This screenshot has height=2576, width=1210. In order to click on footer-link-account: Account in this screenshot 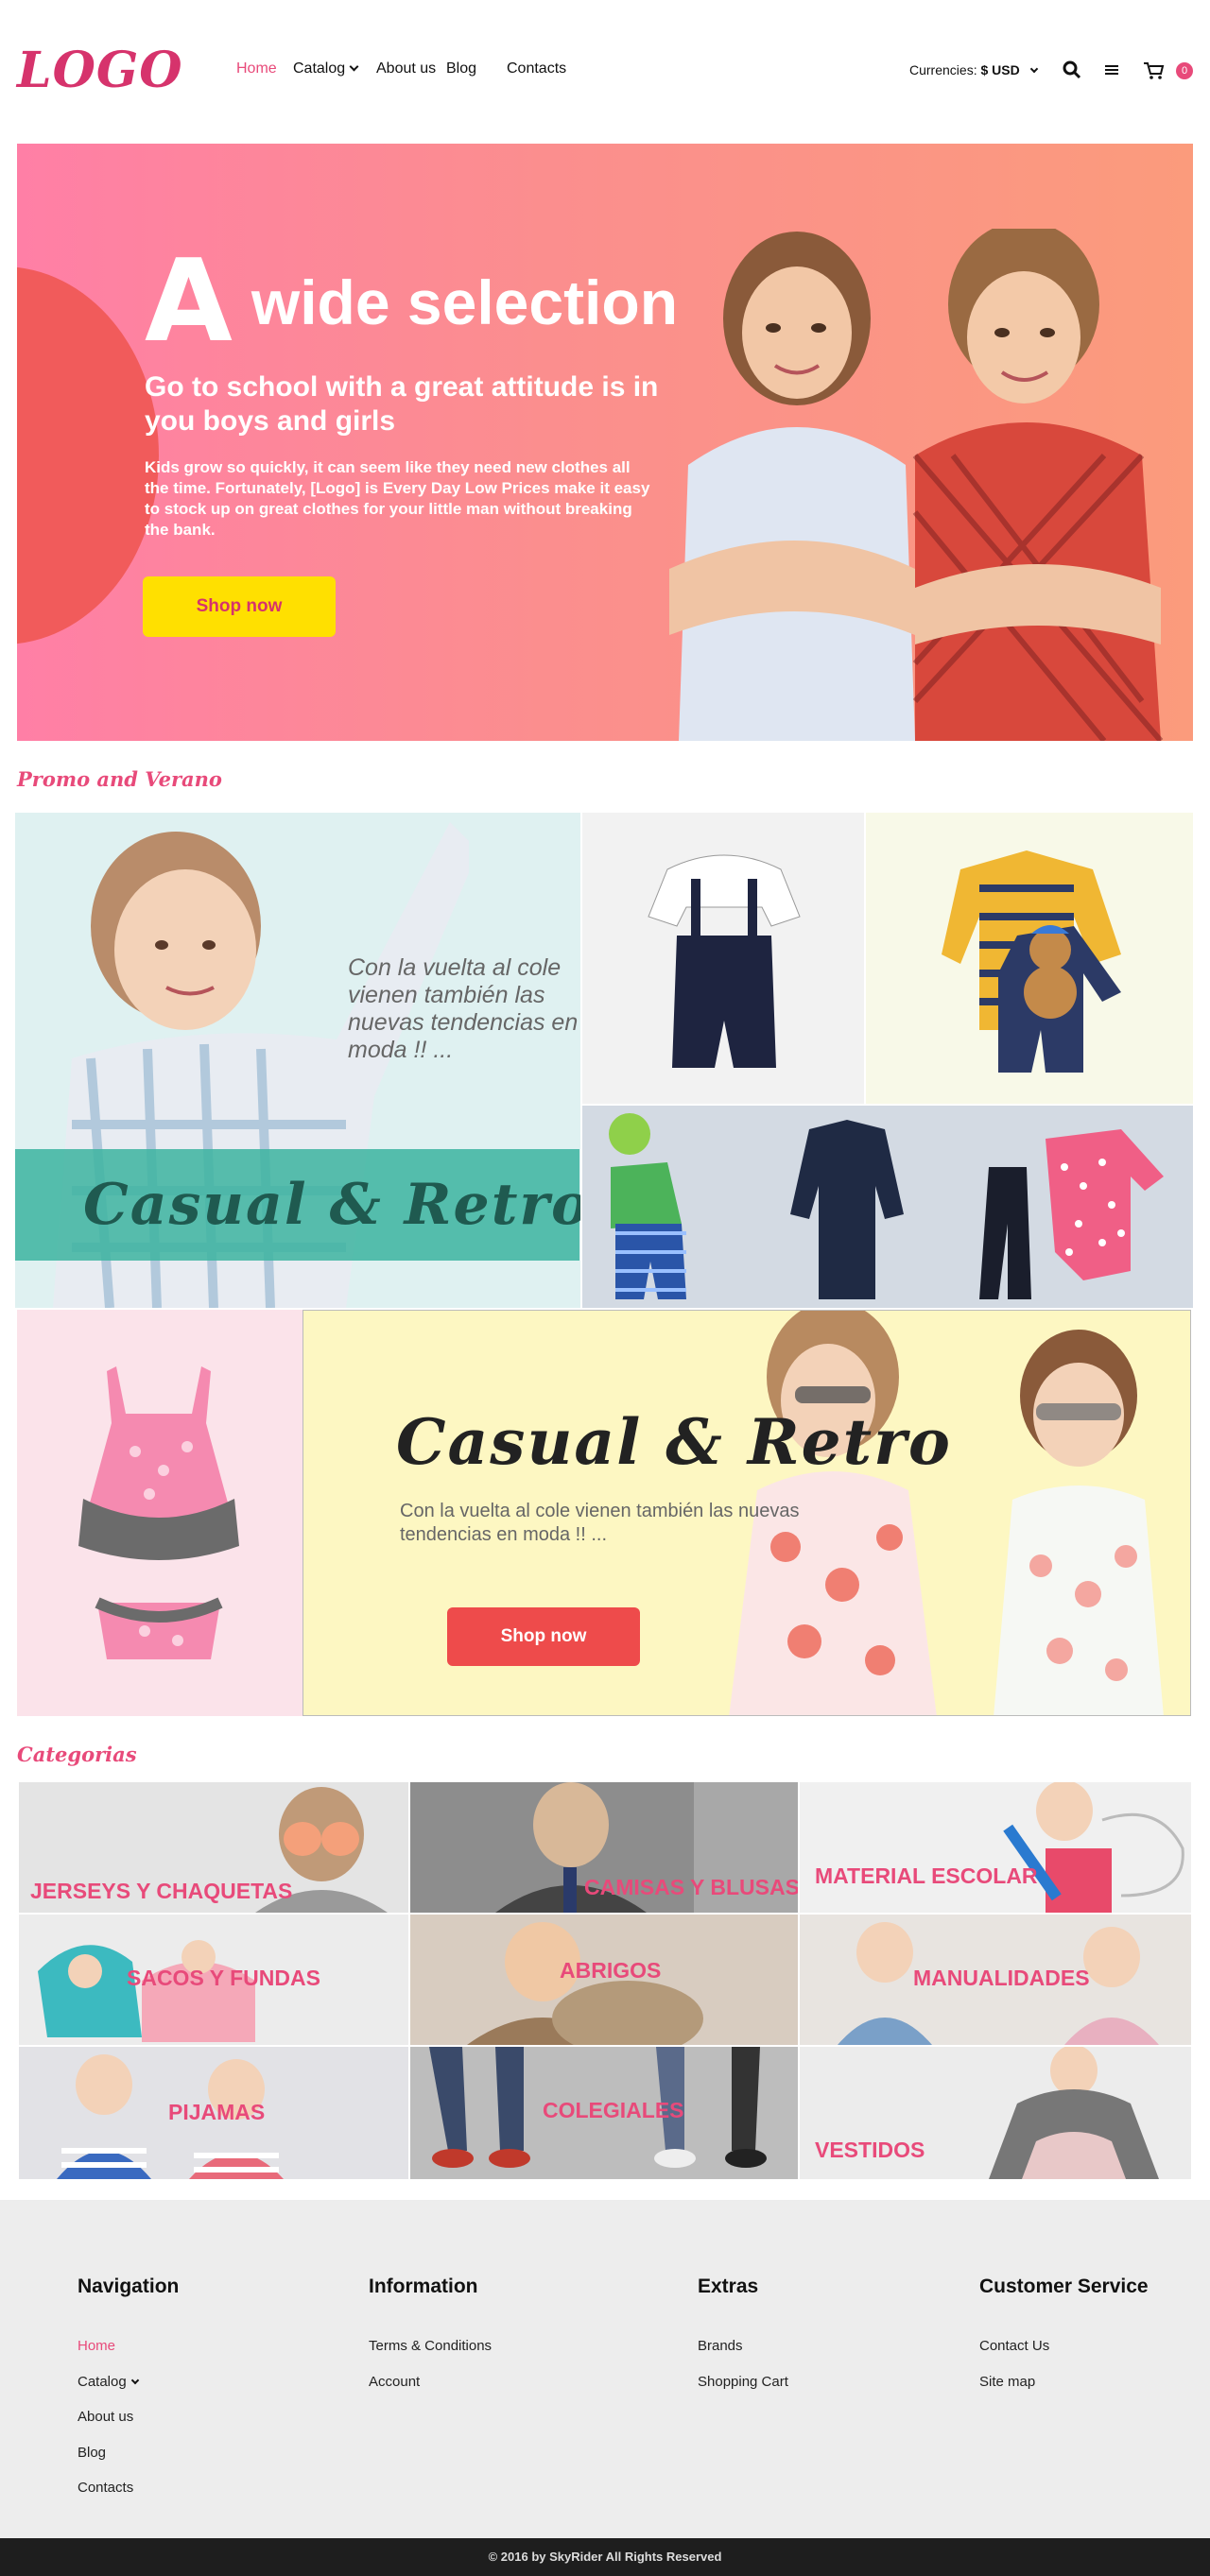, I will do `click(394, 2382)`.